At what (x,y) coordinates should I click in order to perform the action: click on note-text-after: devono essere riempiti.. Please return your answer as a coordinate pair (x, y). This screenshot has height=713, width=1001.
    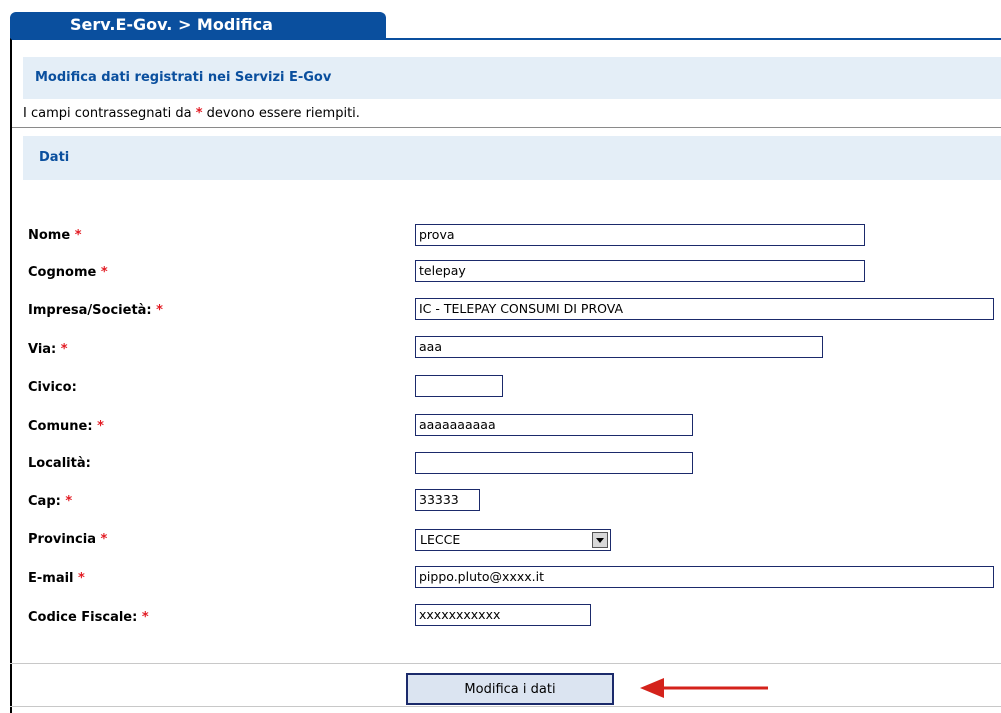
    Looking at the image, I should click on (281, 113).